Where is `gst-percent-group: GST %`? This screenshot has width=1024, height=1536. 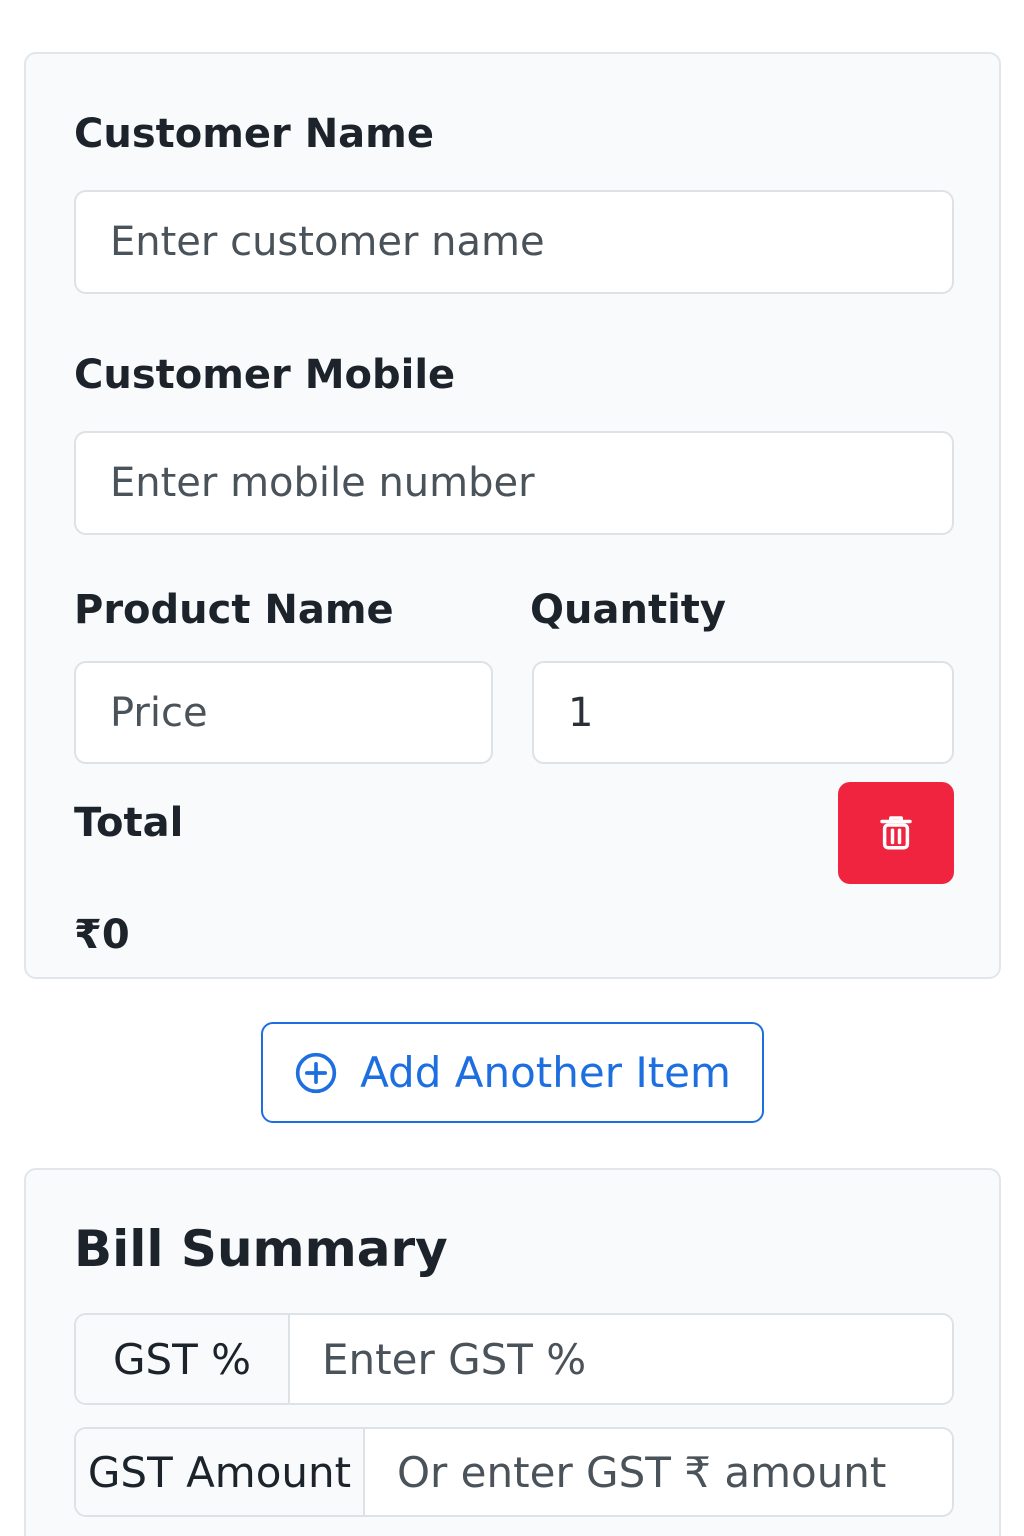 gst-percent-group: GST % is located at coordinates (514, 1359).